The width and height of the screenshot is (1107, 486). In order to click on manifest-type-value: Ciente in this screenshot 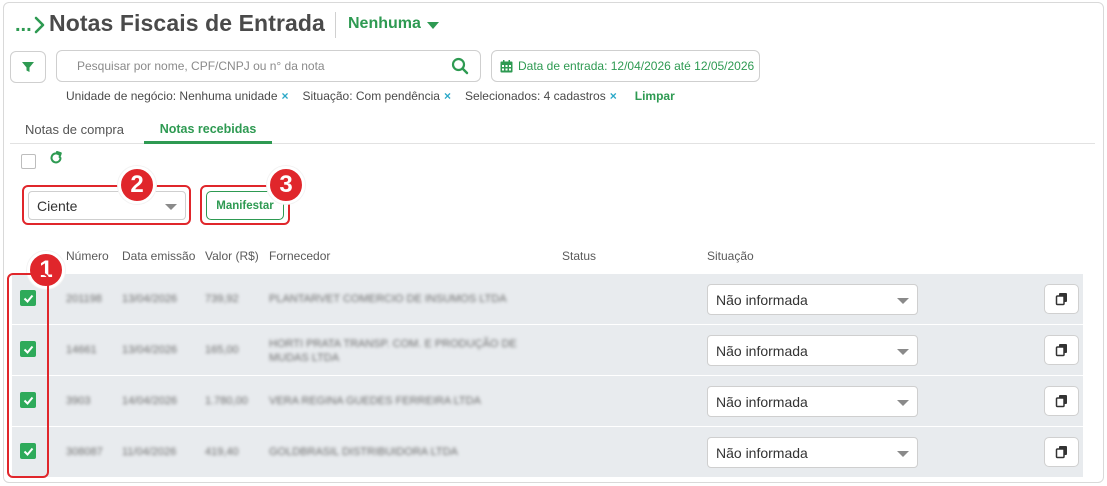, I will do `click(57, 206)`.